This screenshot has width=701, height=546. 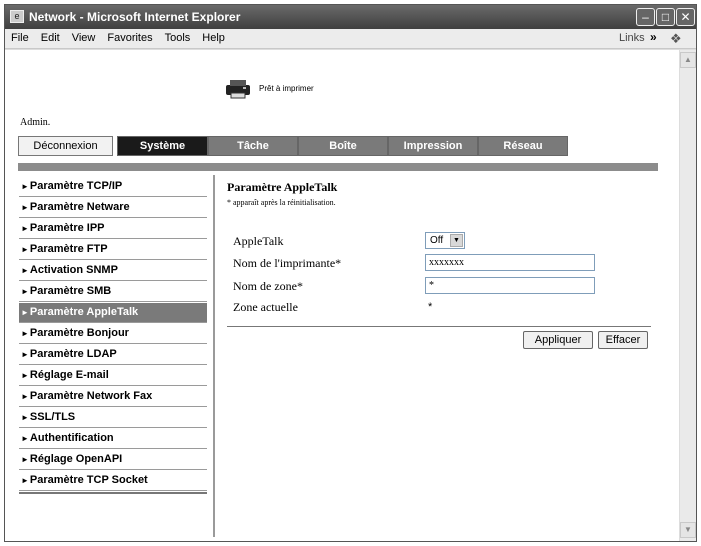 What do you see at coordinates (343, 146) in the screenshot?
I see `tab-box: Boîte` at bounding box center [343, 146].